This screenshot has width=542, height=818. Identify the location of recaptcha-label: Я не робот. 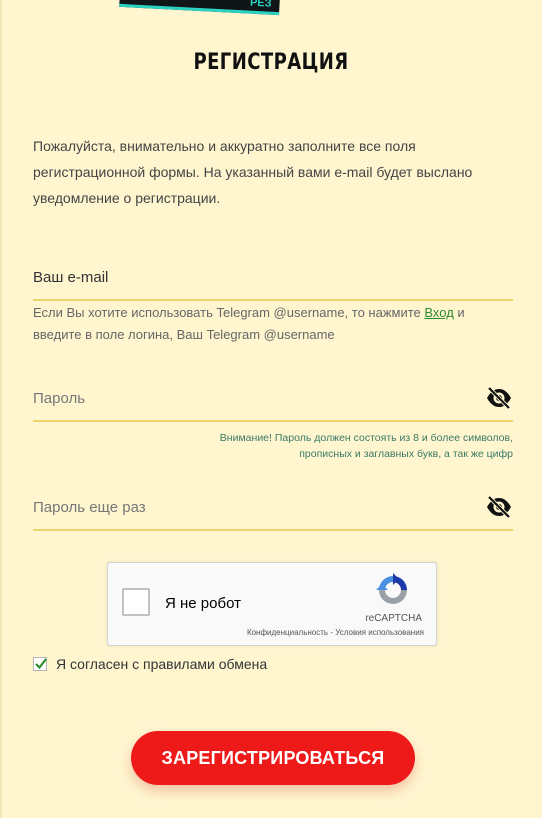
(203, 603).